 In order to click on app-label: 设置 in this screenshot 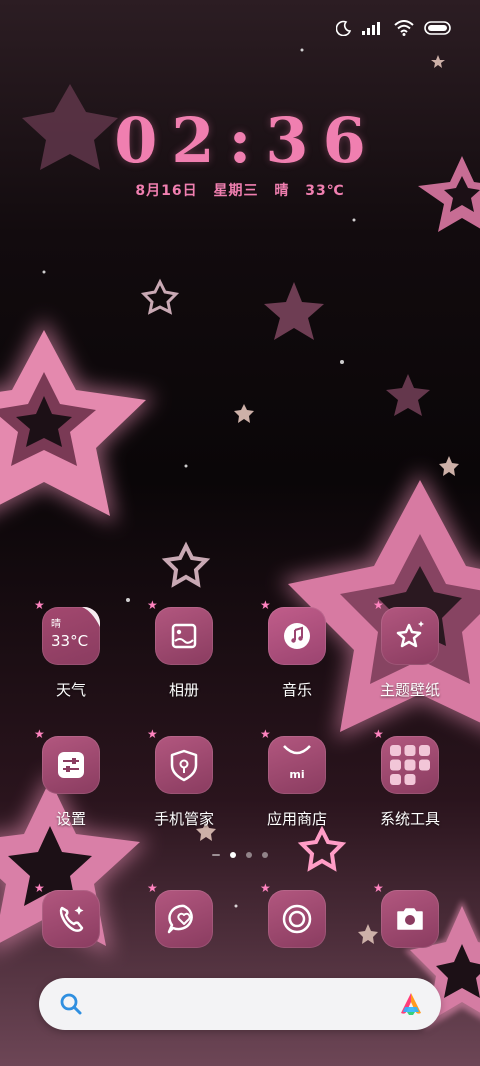, I will do `click(70, 819)`.